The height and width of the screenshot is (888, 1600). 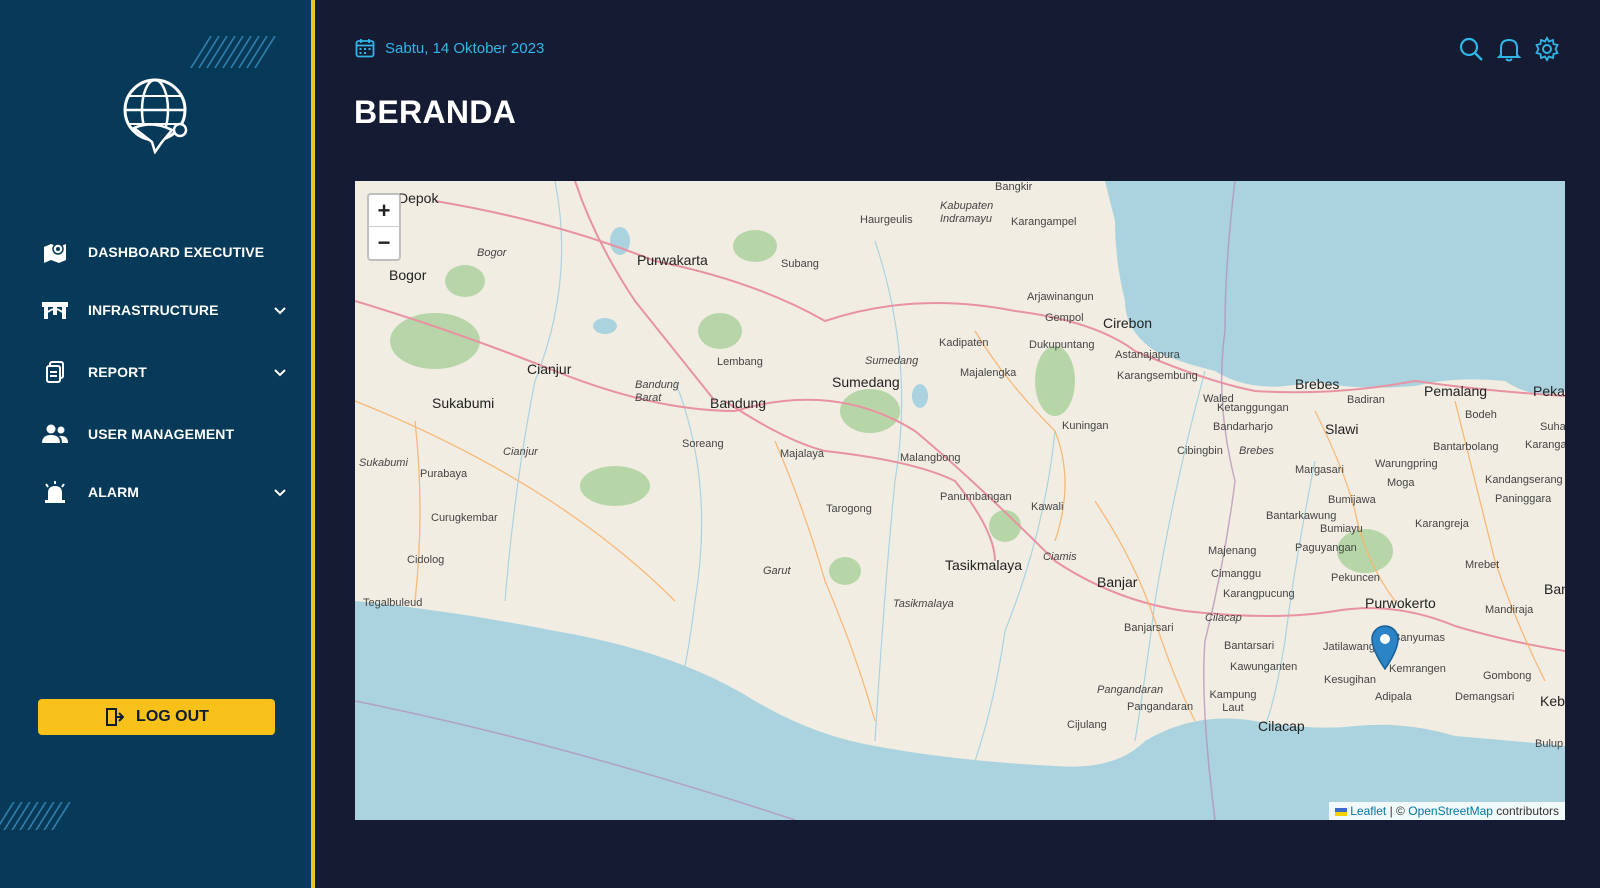 I want to click on alarm-icon, so click(x=55, y=492).